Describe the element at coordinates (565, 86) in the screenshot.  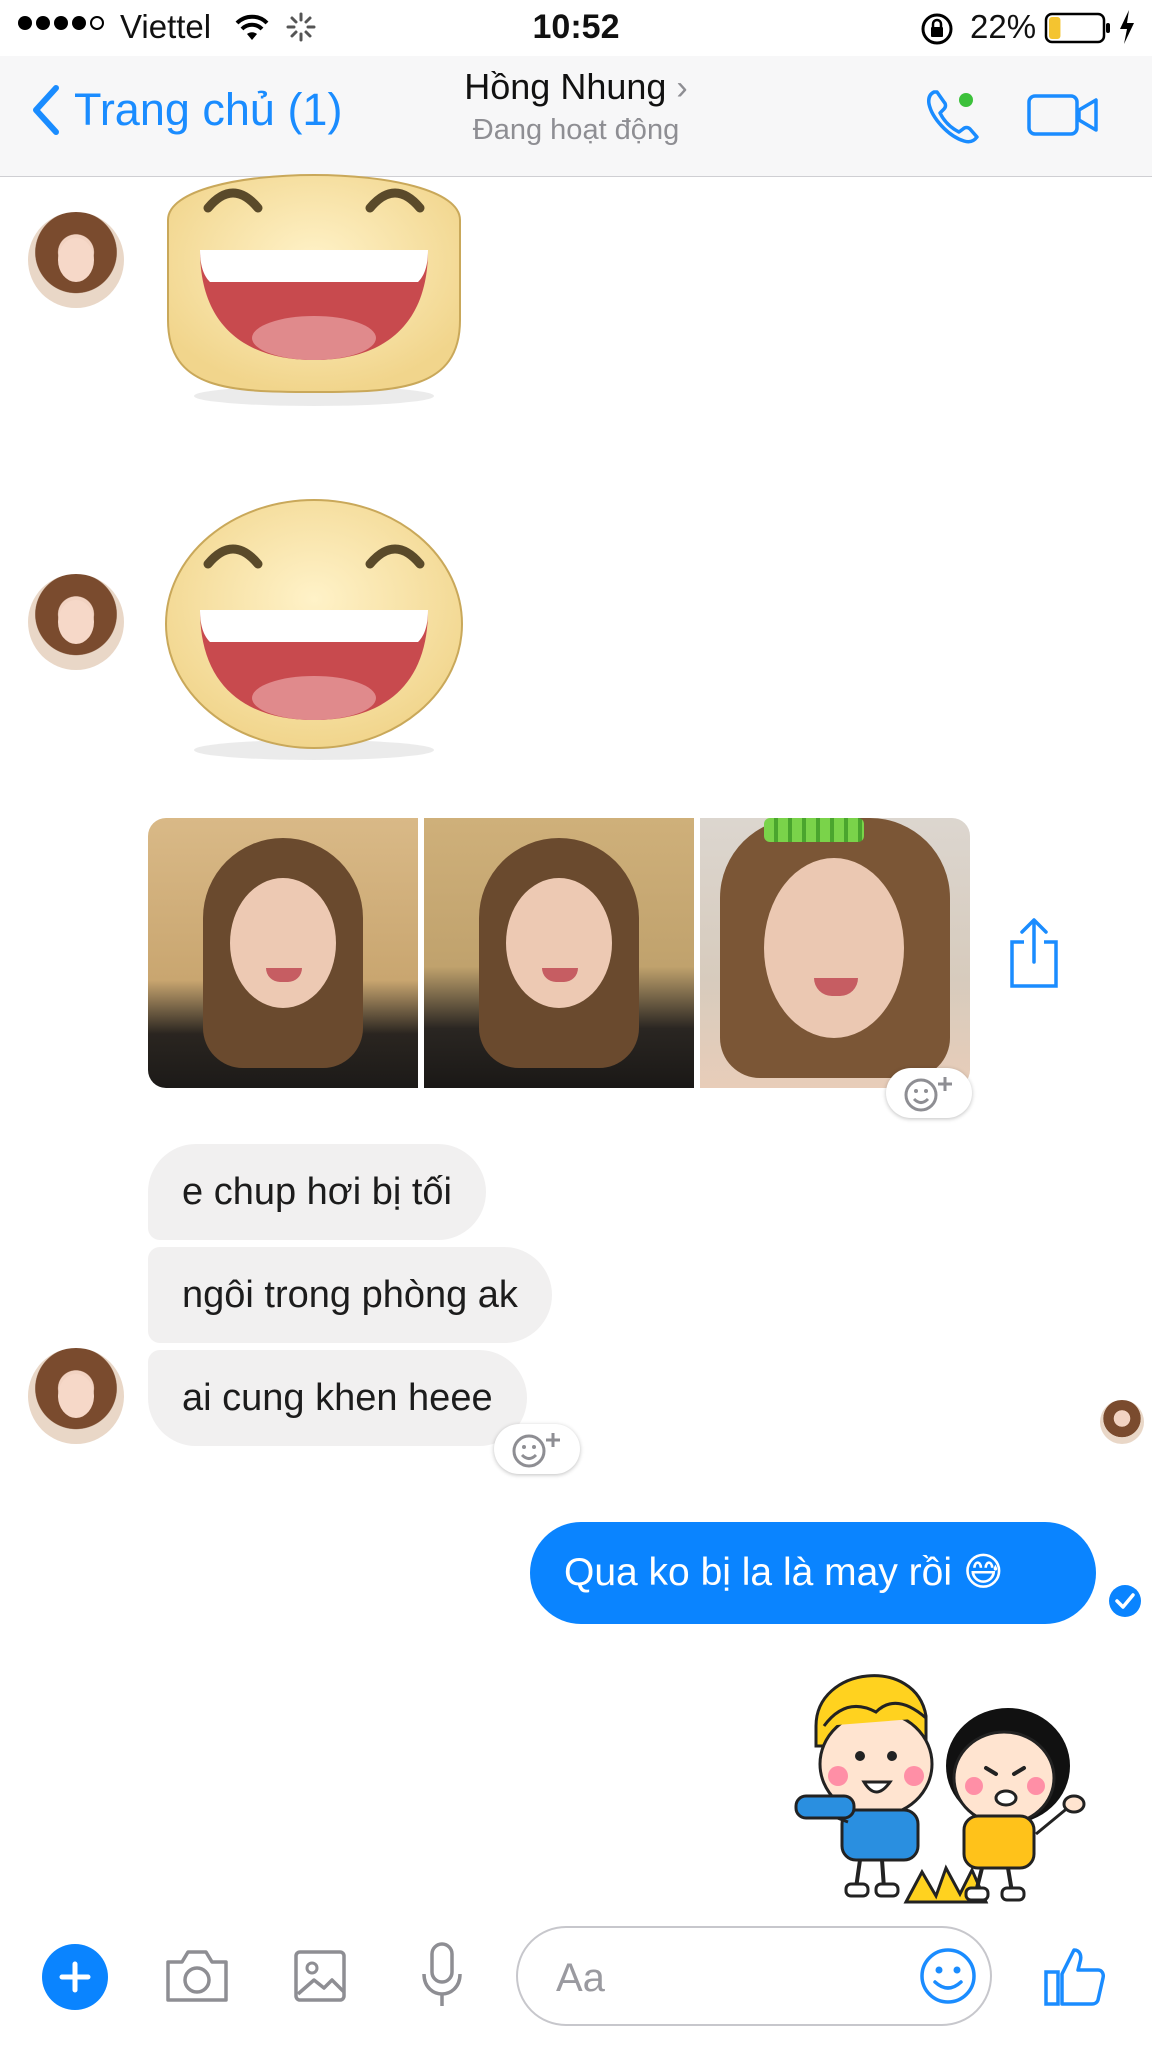
I see `contact-name: Hồng Nhung` at that location.